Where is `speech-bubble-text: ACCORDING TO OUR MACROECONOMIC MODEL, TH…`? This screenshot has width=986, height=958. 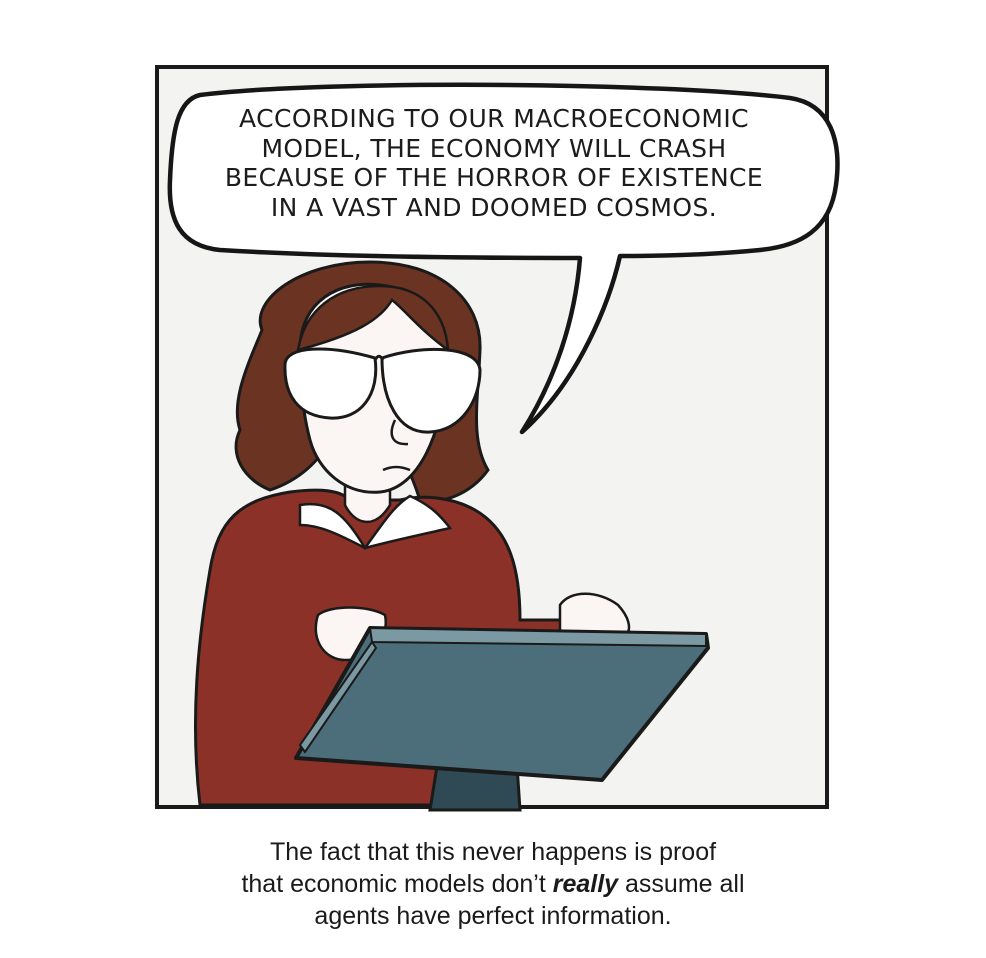
speech-bubble-text: ACCORDING TO OUR MACROECONOMIC MODEL, TH… is located at coordinates (494, 163).